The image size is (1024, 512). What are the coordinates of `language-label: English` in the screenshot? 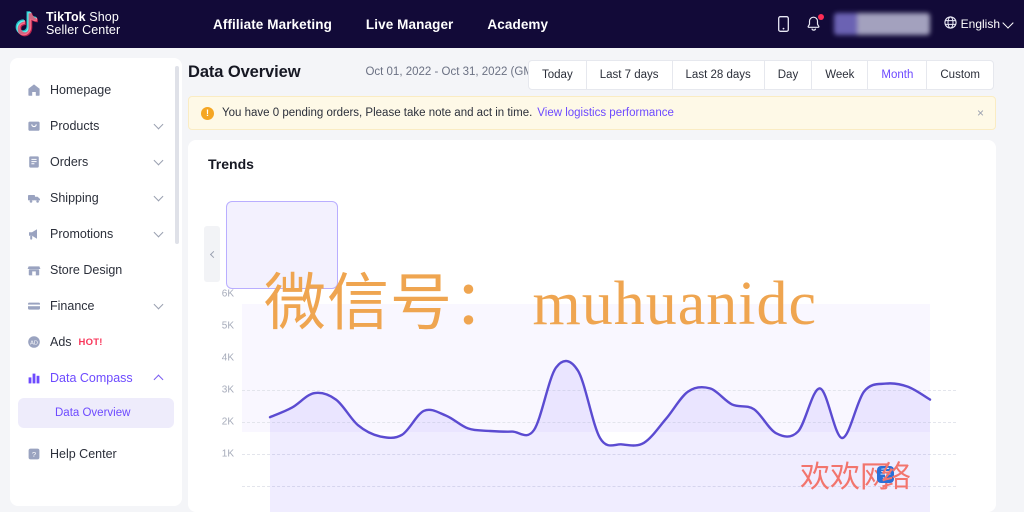 It's located at (980, 24).